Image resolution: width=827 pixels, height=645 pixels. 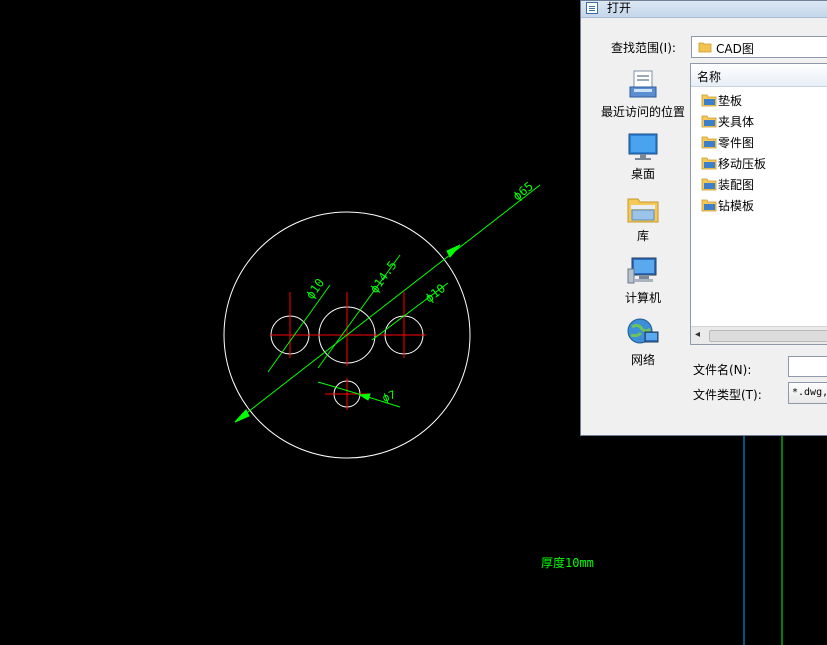 What do you see at coordinates (567, 562) in the screenshot?
I see `thickness-note: 厚度10mm` at bounding box center [567, 562].